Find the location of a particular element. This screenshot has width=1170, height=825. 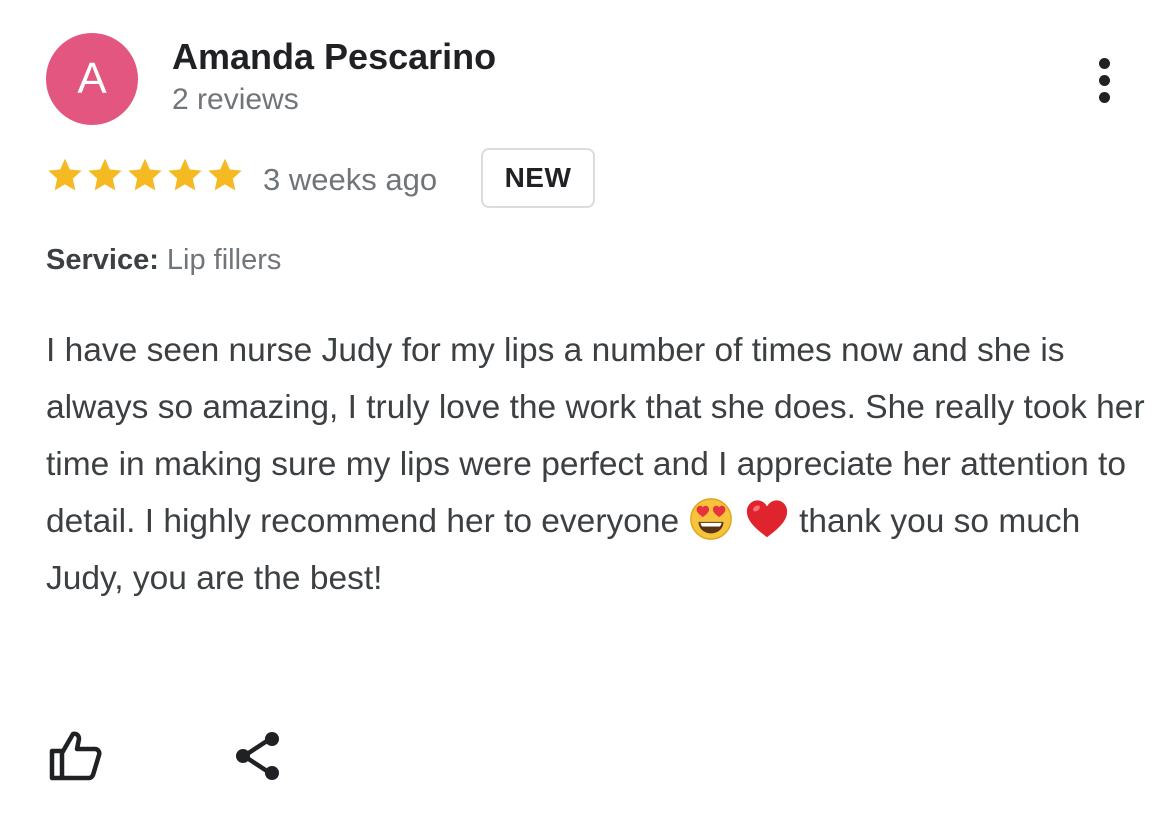

avatar: A is located at coordinates (92, 79).